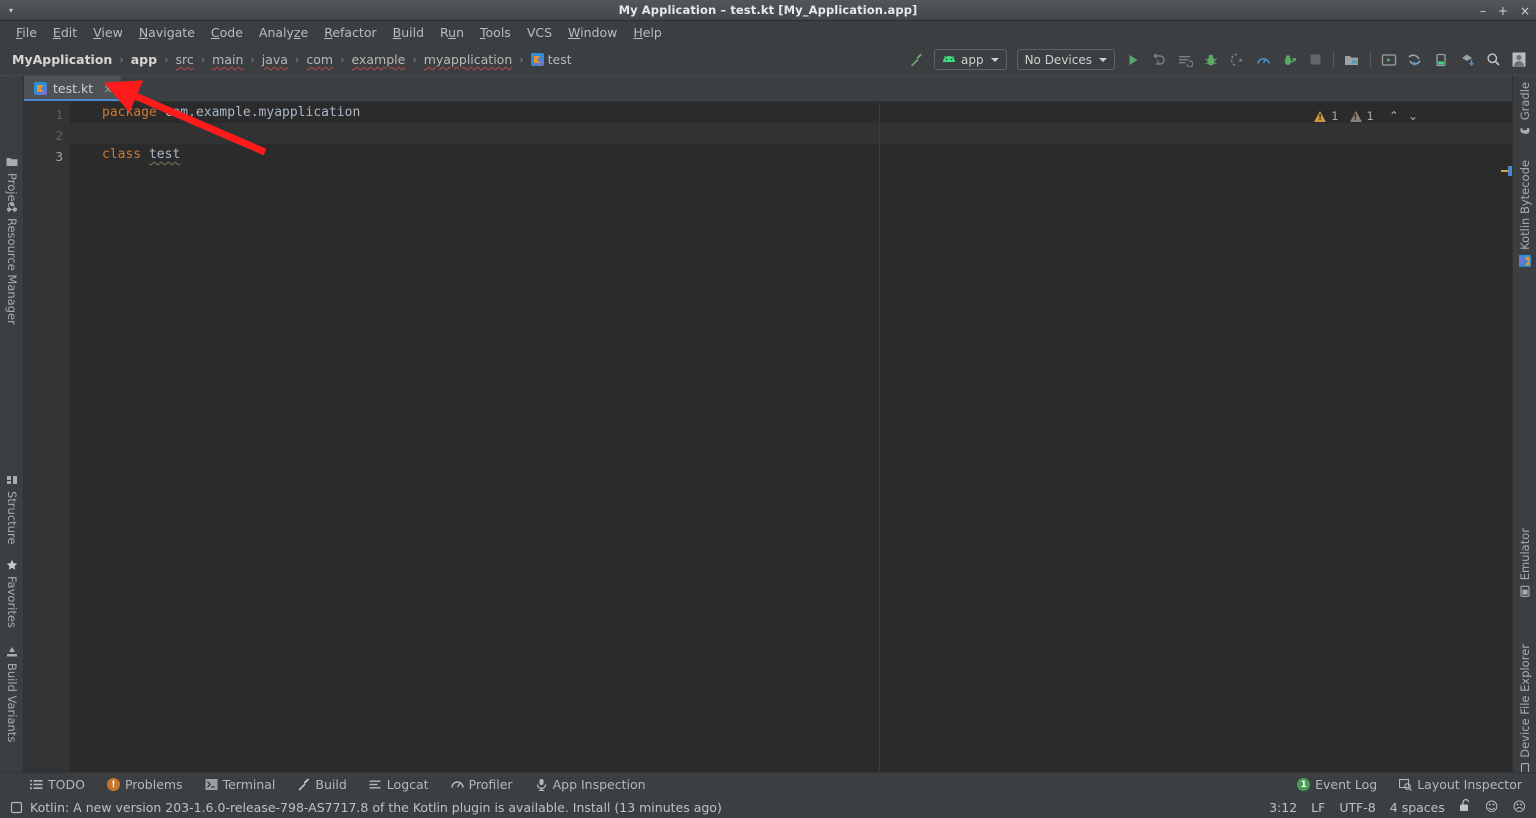  Describe the element at coordinates (408, 32) in the screenshot. I see `menu-item-build: Build` at that location.